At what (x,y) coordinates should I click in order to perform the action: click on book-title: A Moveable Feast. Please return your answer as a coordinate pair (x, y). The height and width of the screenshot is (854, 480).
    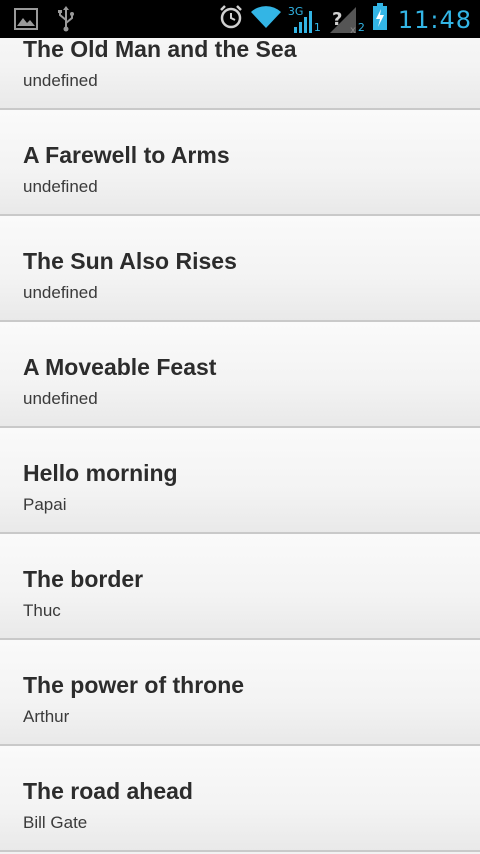
    Looking at the image, I should click on (120, 367).